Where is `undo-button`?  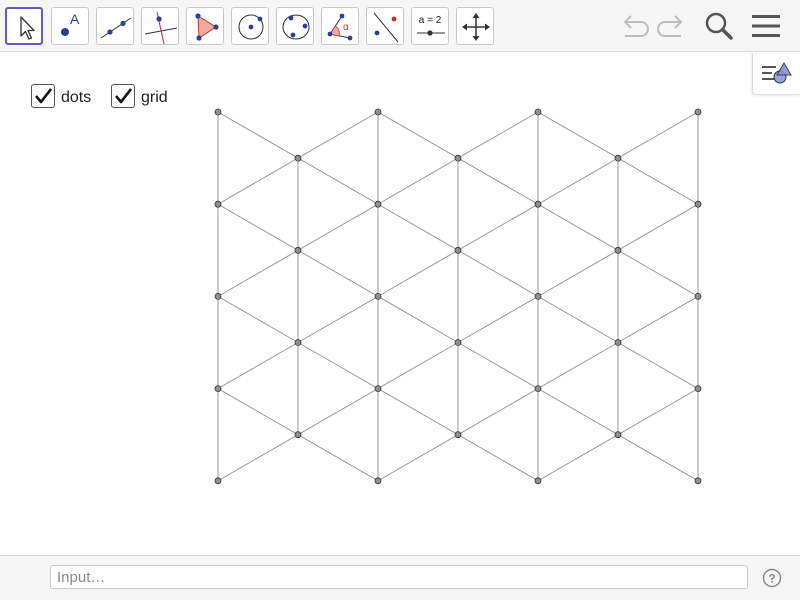
undo-button is located at coordinates (635, 26).